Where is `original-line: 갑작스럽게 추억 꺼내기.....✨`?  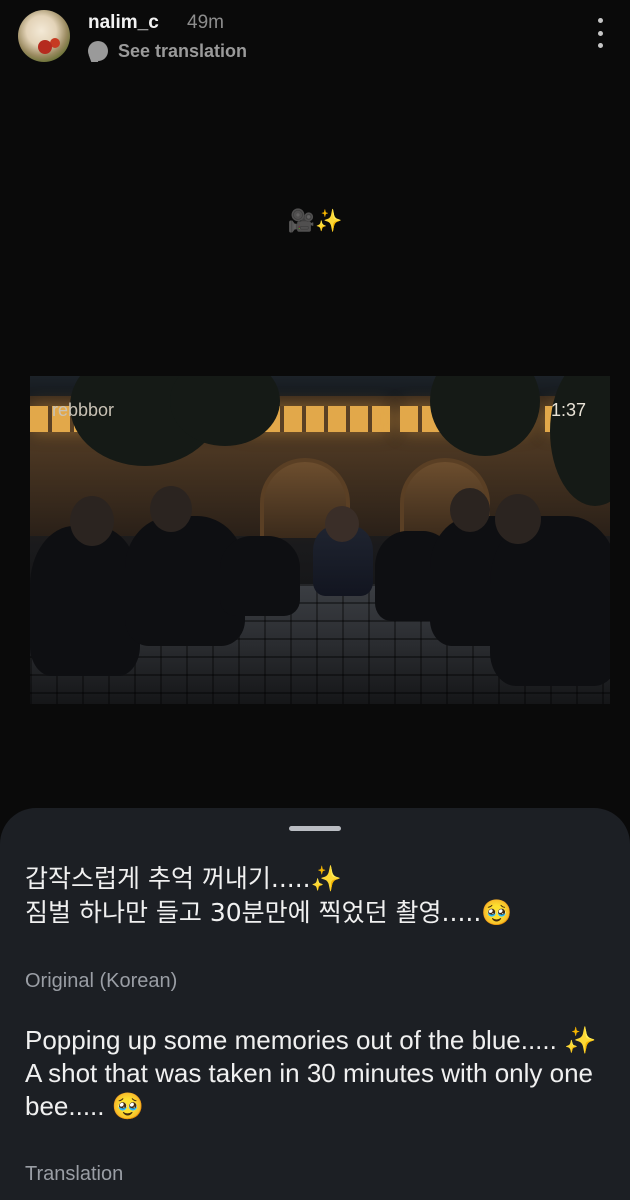
original-line: 갑작스럽게 추억 꺼내기.....✨ is located at coordinates (183, 878).